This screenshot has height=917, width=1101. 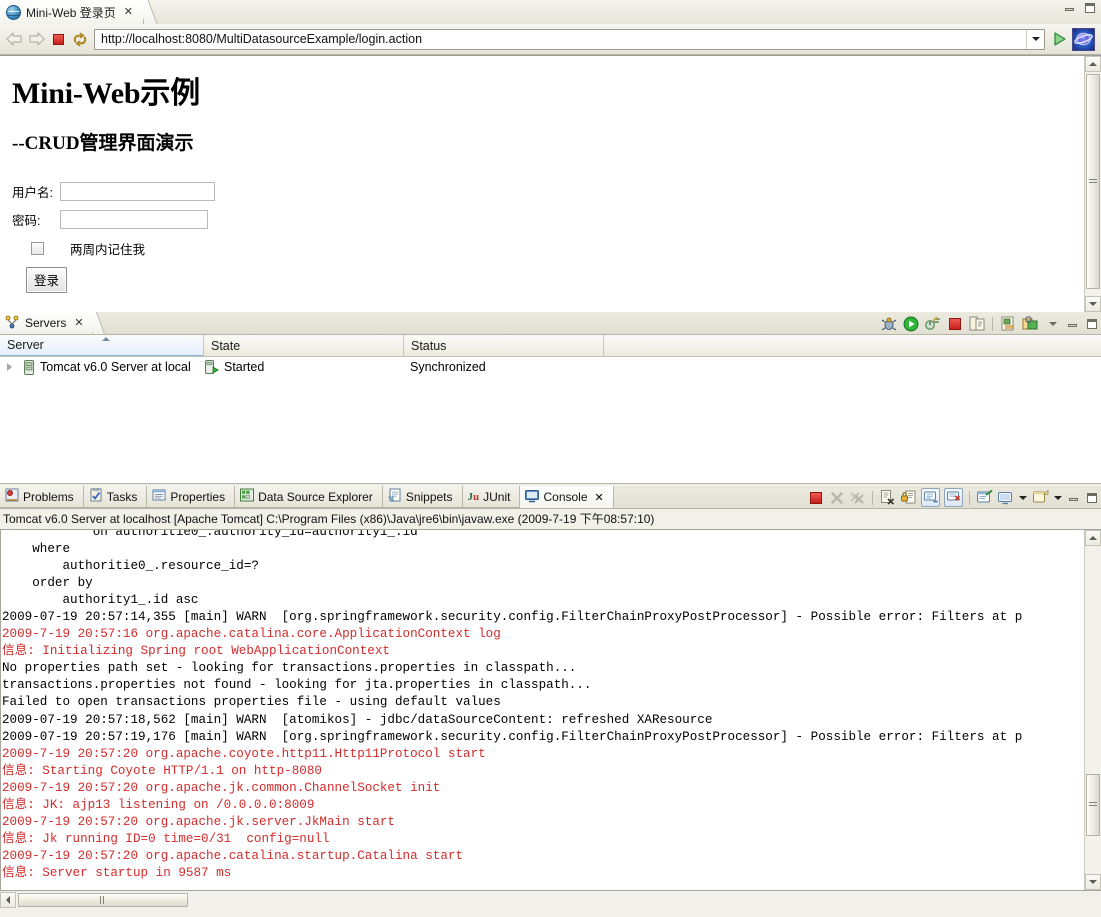 What do you see at coordinates (72, 12) in the screenshot?
I see `editor-tab-mini-web: Mini-Web 登录页 ✕` at bounding box center [72, 12].